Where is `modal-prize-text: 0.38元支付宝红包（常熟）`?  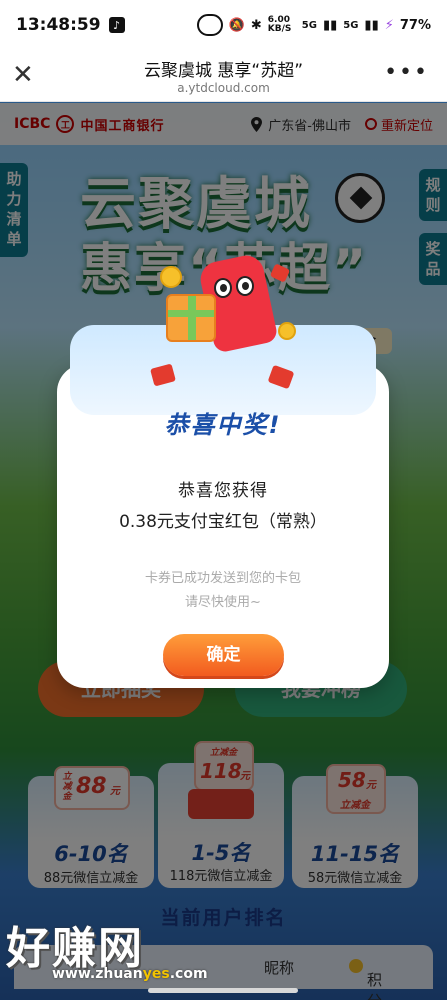
modal-prize-text: 0.38元支付宝红包（常熟） is located at coordinates (223, 522).